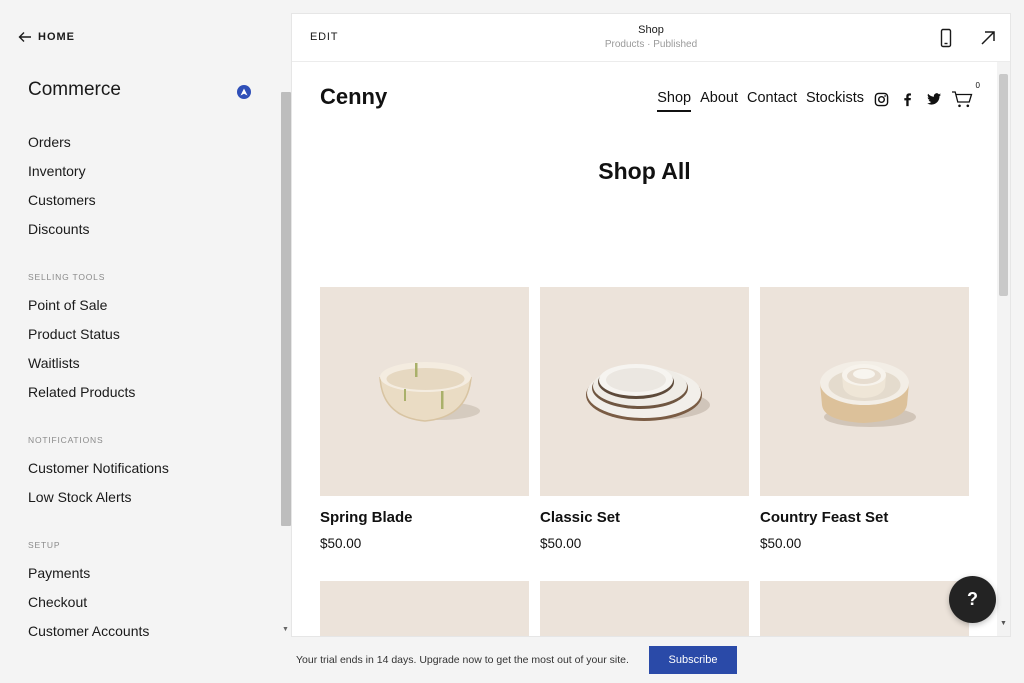 The image size is (1024, 683). What do you see at coordinates (651, 30) in the screenshot?
I see `page-title: Shop` at bounding box center [651, 30].